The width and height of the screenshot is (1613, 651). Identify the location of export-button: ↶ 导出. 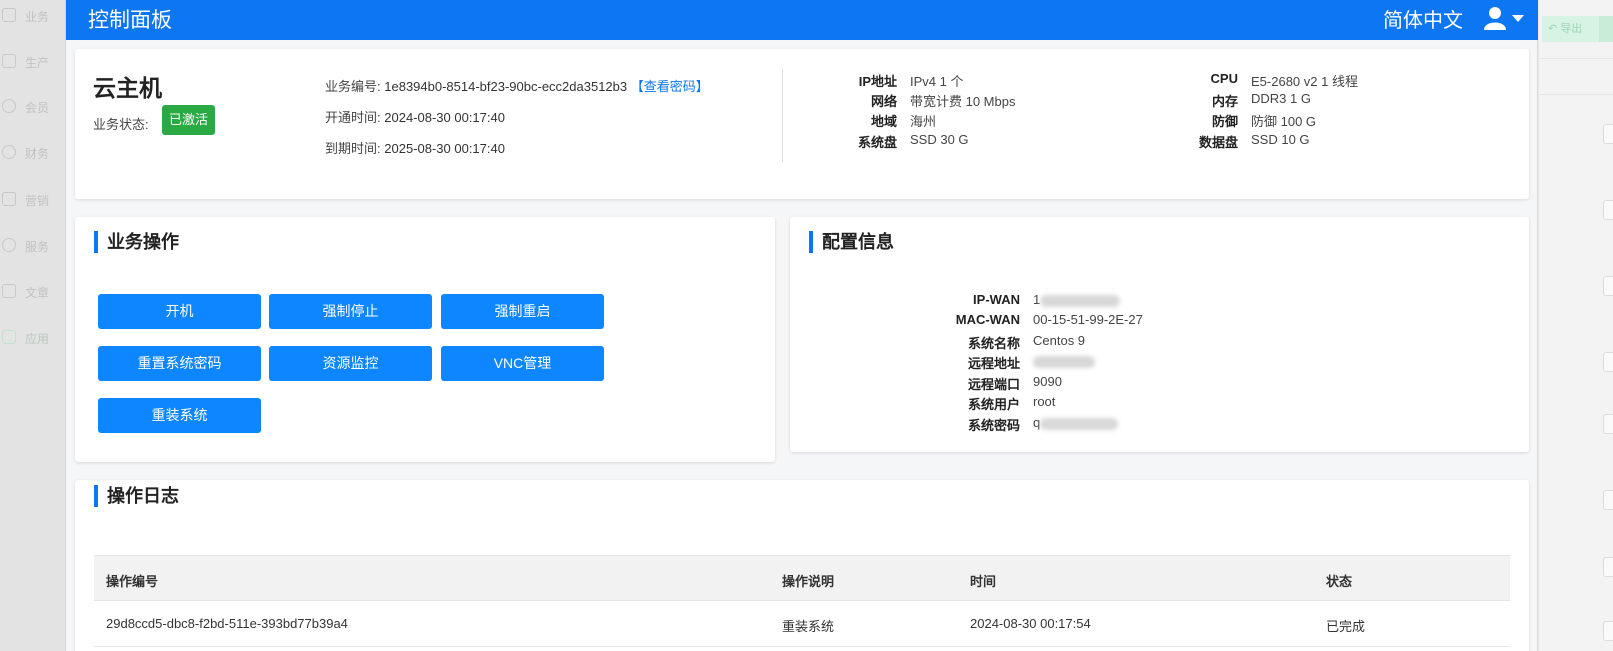
(1571, 29).